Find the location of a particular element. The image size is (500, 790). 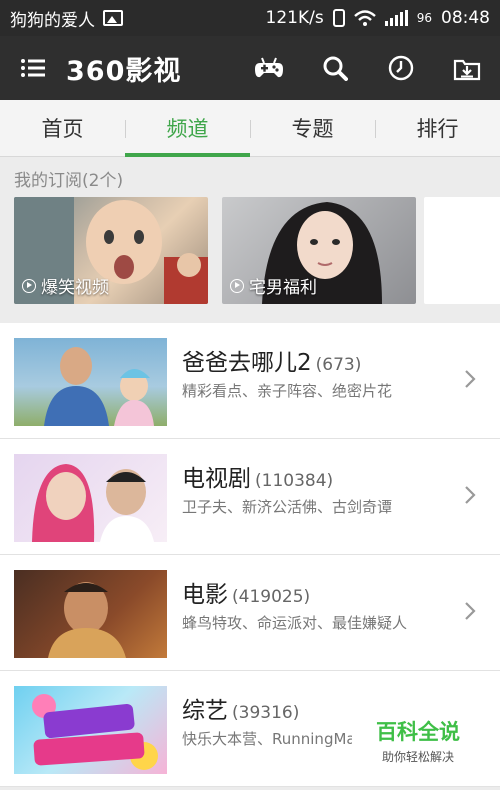

channel-title-row: 电影 (419025) is located at coordinates (246, 592).